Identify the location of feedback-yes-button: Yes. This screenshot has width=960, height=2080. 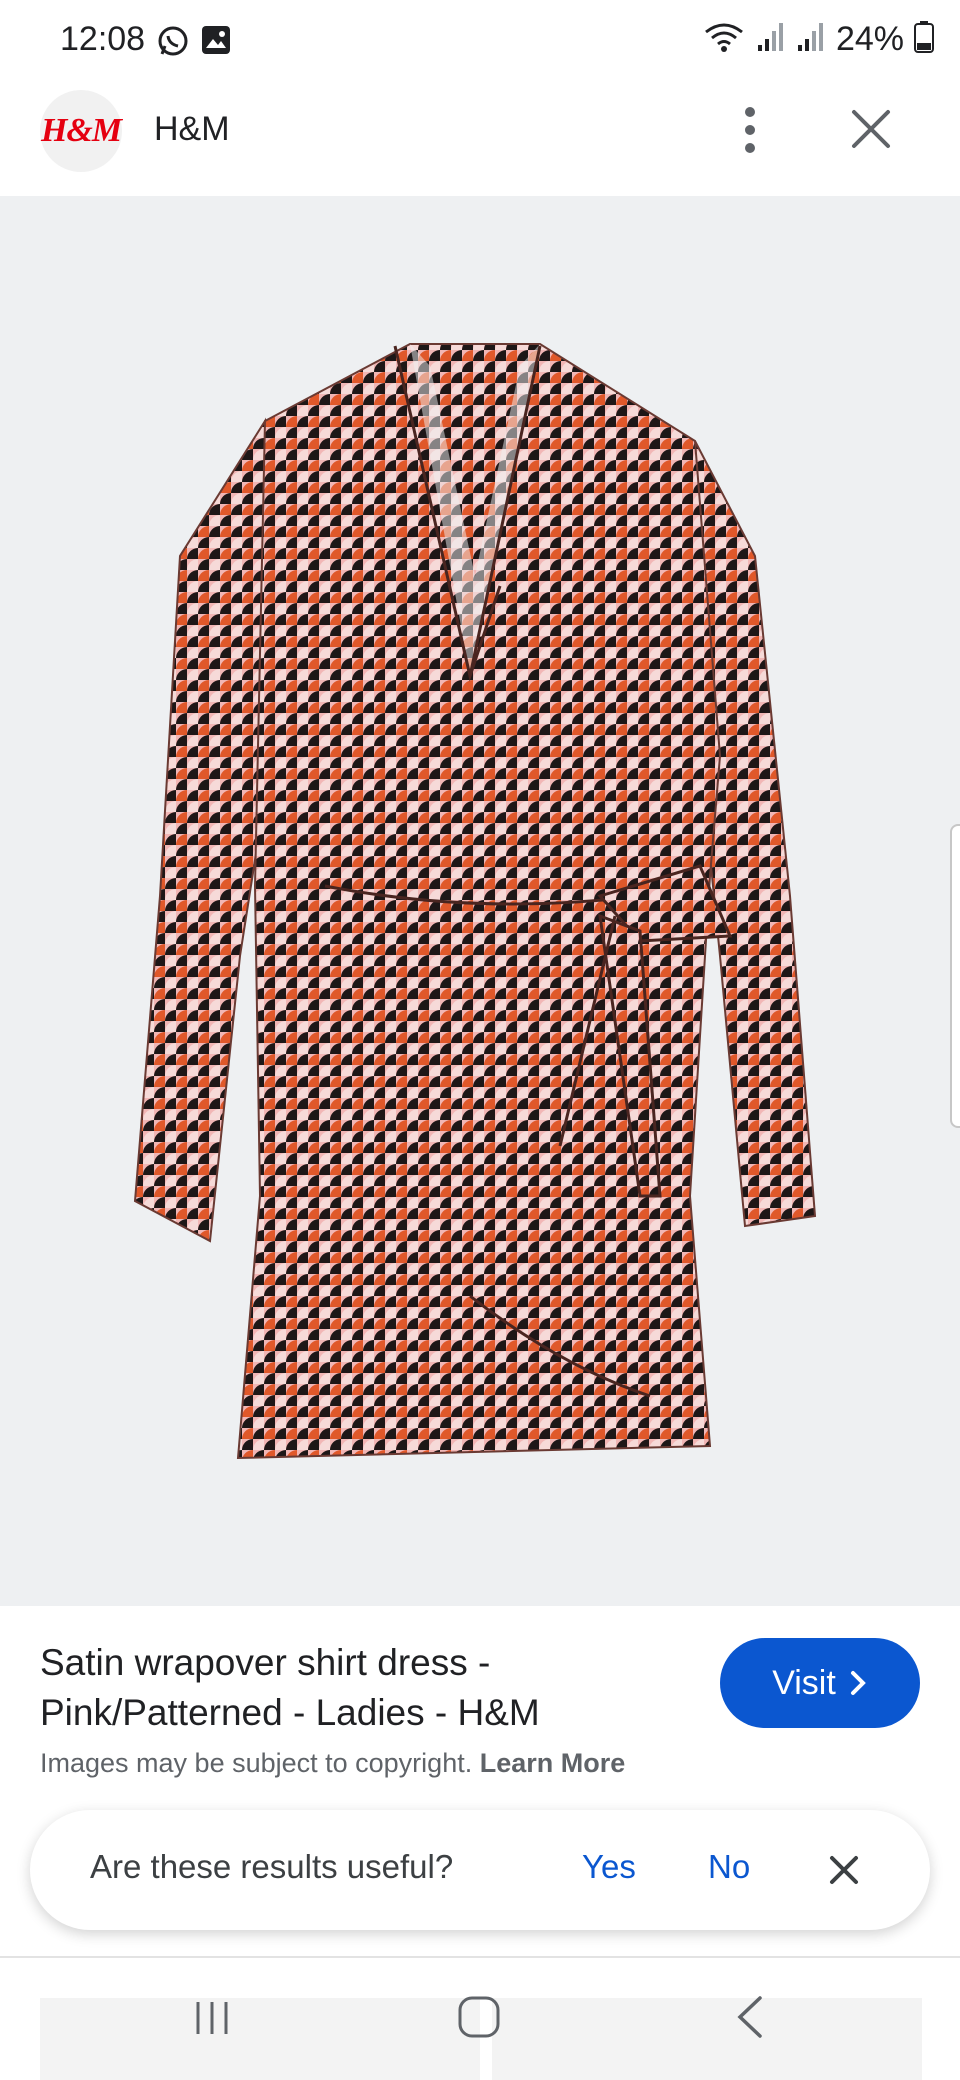
(609, 1867).